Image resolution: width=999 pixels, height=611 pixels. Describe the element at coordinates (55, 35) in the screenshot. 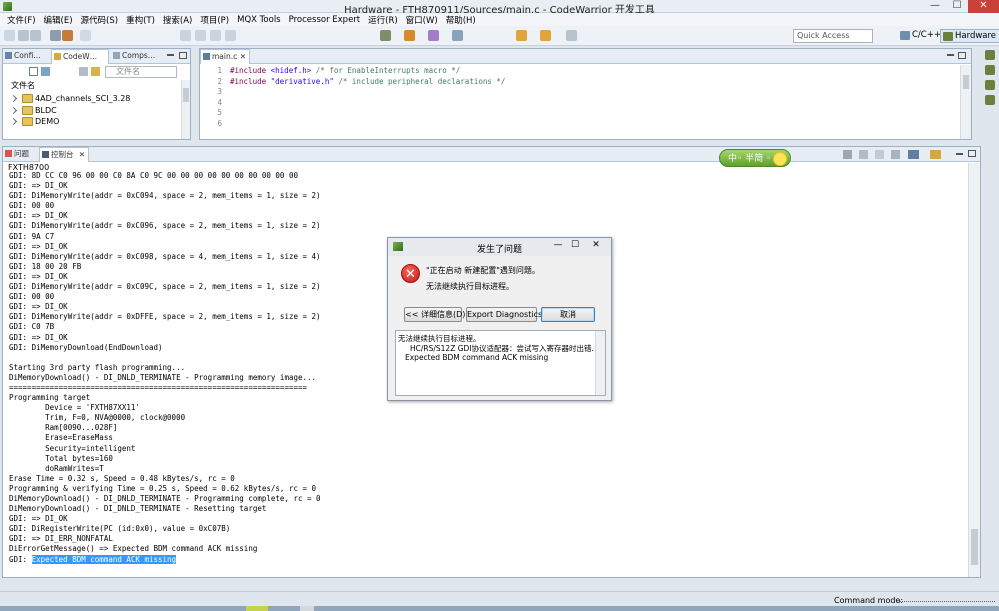

I see `build-icon` at that location.